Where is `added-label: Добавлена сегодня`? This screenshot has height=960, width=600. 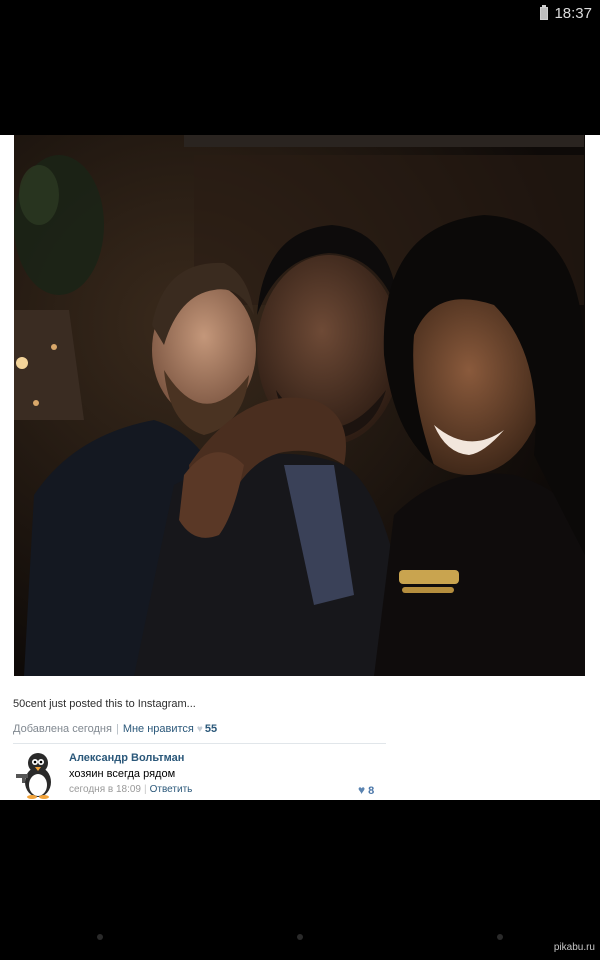 added-label: Добавлена сегодня is located at coordinates (62, 729).